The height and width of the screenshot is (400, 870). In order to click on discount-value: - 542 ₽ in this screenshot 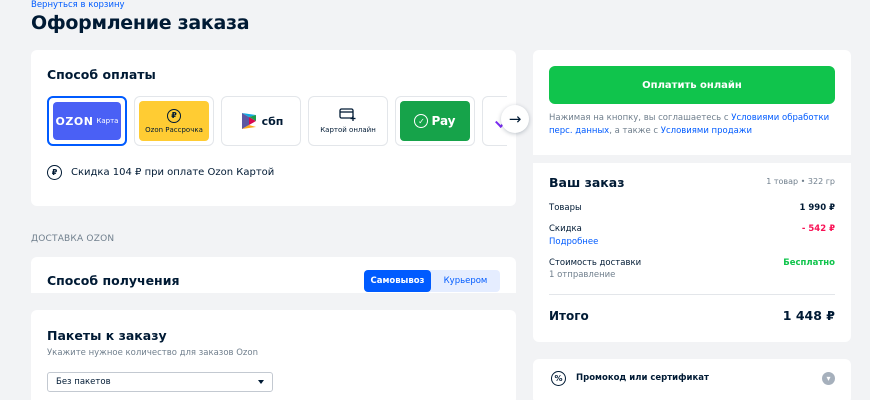, I will do `click(818, 229)`.